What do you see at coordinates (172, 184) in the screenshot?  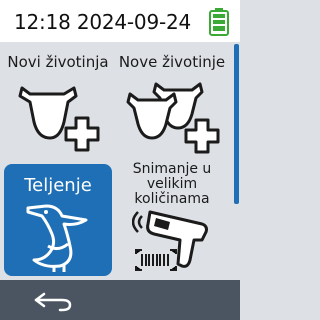 I see `tile-label: Snimanje u velikim količinama` at bounding box center [172, 184].